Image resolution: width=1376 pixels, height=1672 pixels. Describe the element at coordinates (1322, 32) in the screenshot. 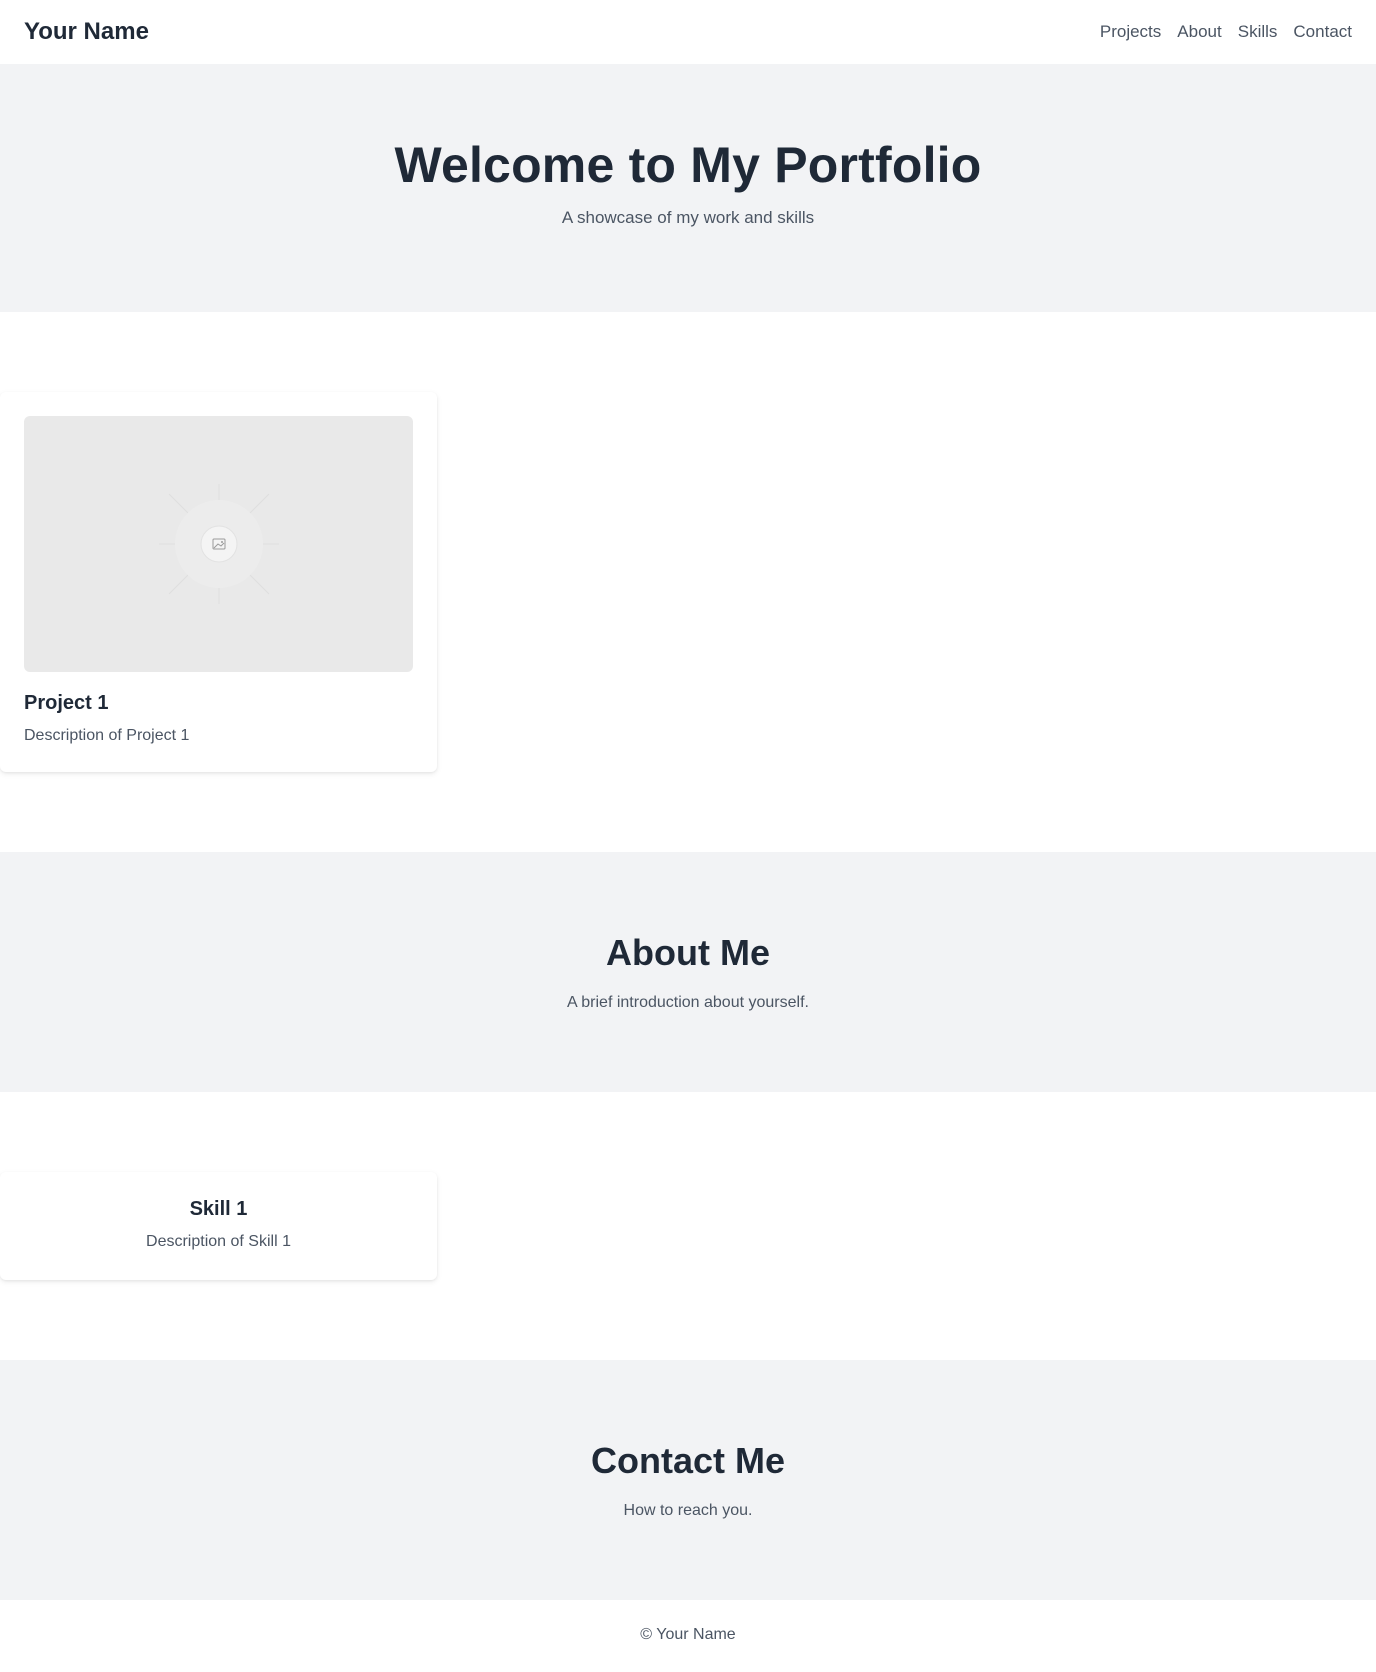

I see `nav-link-contact: Contact` at that location.